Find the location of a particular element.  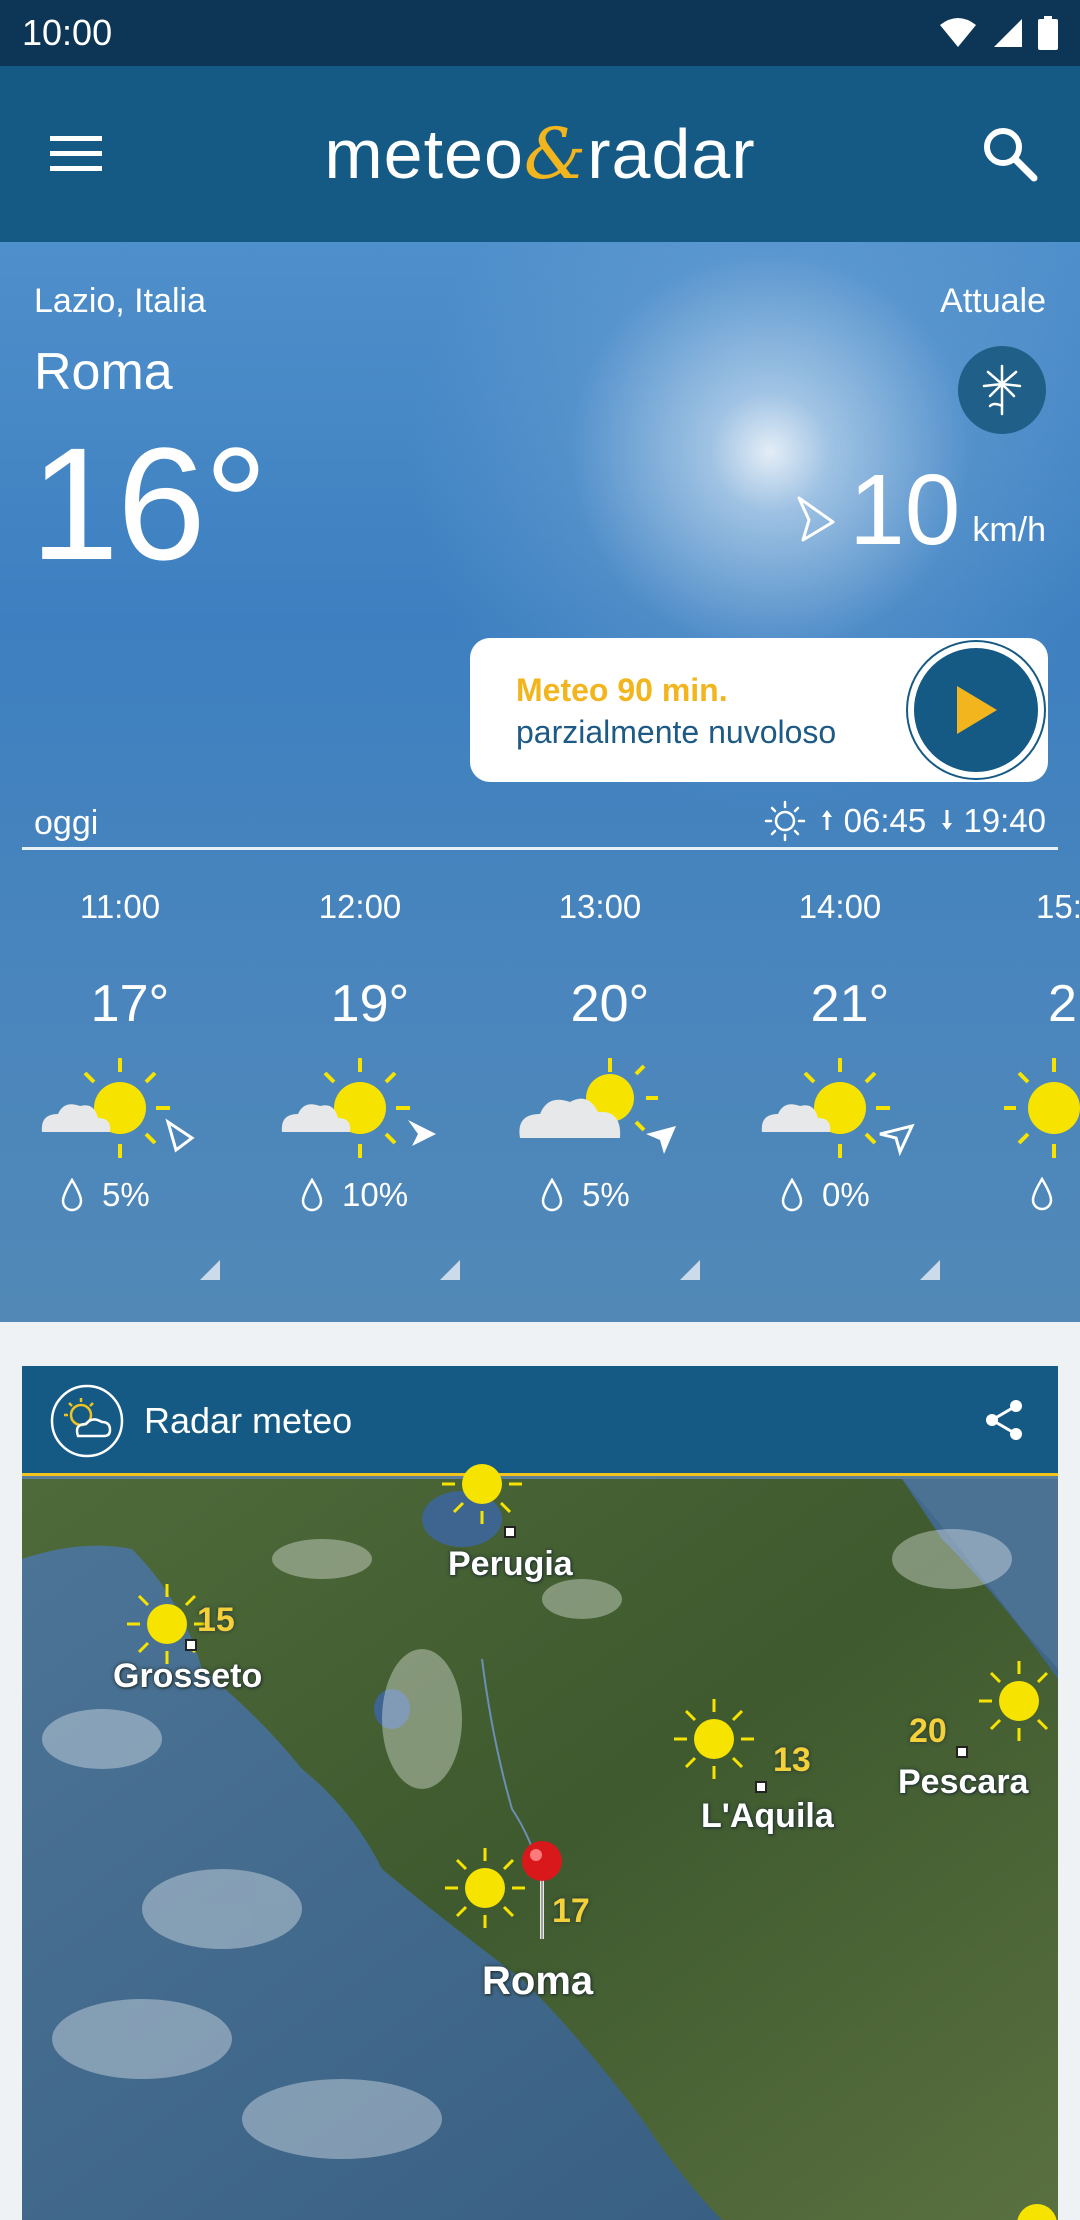

city-label-pescara: Pescara is located at coordinates (963, 1782).